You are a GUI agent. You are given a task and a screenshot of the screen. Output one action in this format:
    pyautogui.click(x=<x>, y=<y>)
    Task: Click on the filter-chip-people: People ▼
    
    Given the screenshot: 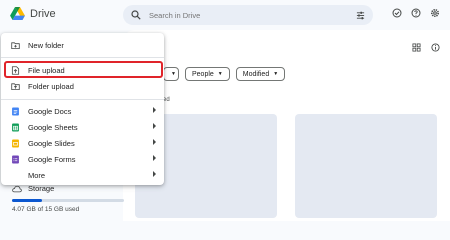 What is the action you would take?
    pyautogui.click(x=207, y=74)
    